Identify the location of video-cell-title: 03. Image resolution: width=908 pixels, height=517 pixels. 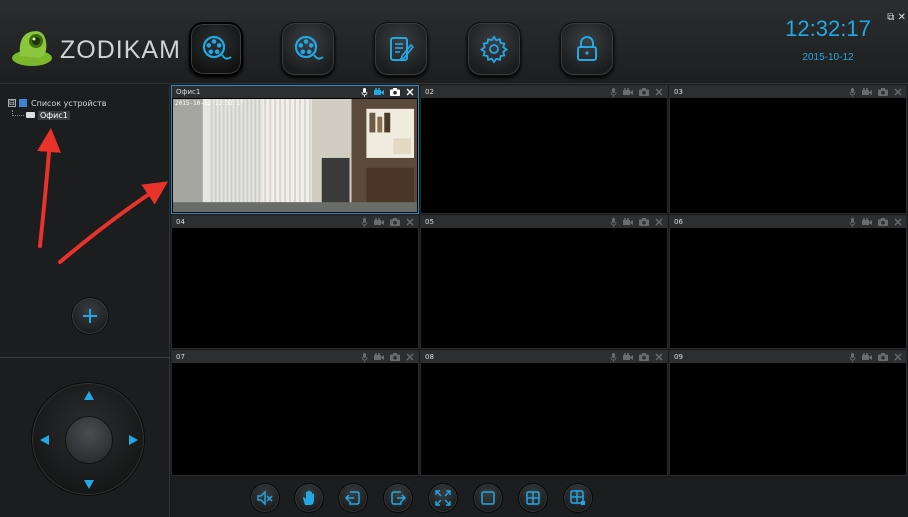
(678, 92).